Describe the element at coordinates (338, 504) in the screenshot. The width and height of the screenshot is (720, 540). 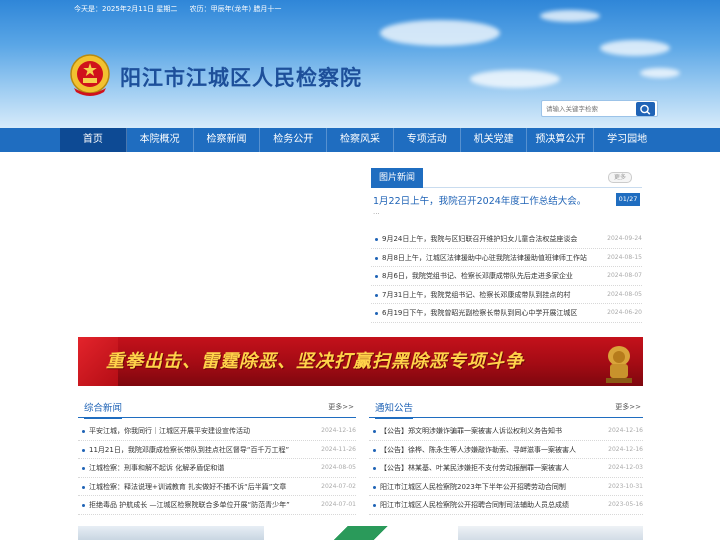
I see `list-item-date: 2024-07-01` at that location.